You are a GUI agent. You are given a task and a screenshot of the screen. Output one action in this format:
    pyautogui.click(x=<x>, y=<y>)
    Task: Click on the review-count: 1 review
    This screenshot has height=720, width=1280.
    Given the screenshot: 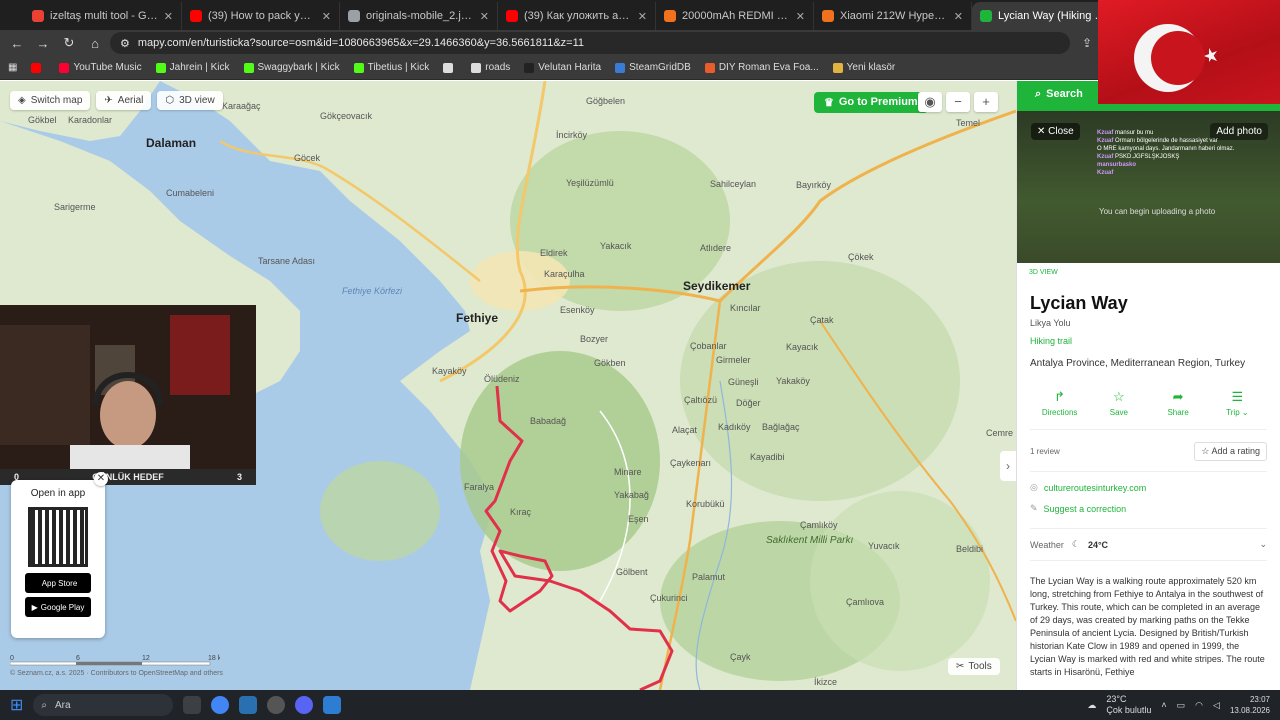 What is the action you would take?
    pyautogui.click(x=1045, y=451)
    